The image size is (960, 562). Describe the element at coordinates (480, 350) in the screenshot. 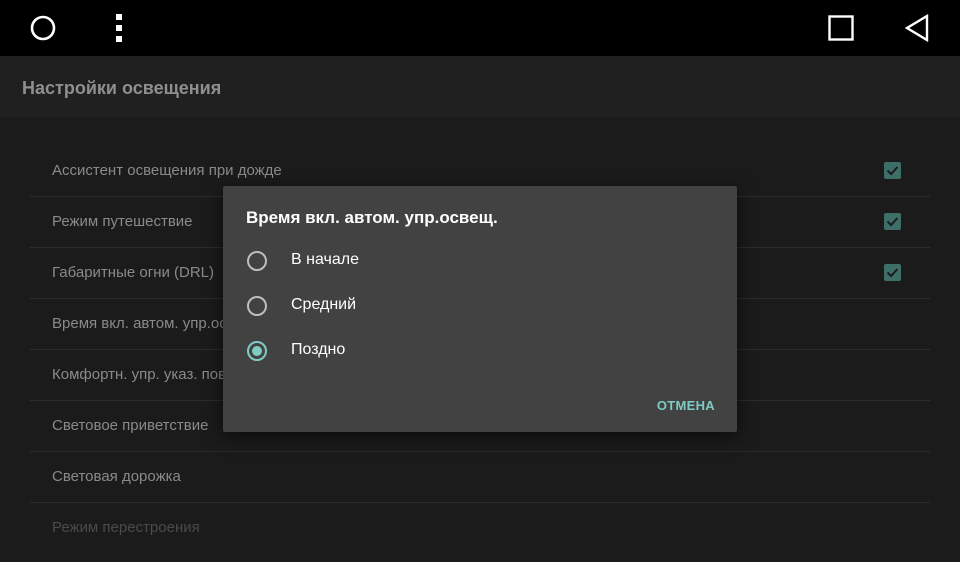

I see `option-late: Поздно` at that location.